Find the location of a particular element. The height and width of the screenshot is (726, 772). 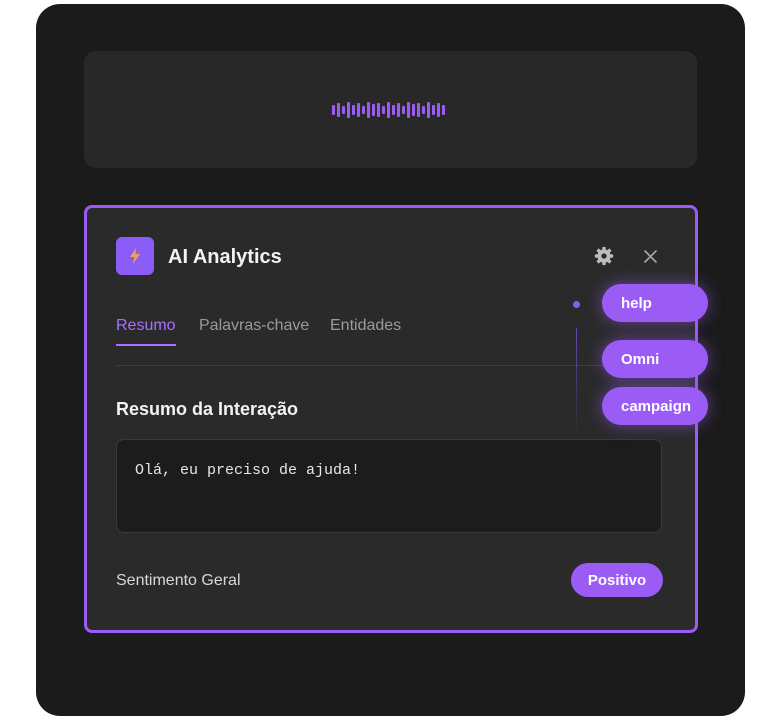

keyword-pill-omni: Omni is located at coordinates (655, 359).